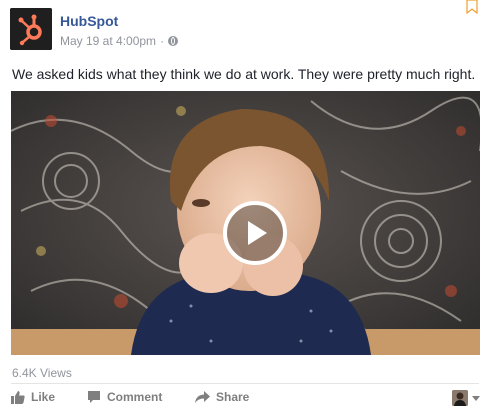 The height and width of the screenshot is (414, 490). I want to click on share-button: Share, so click(222, 397).